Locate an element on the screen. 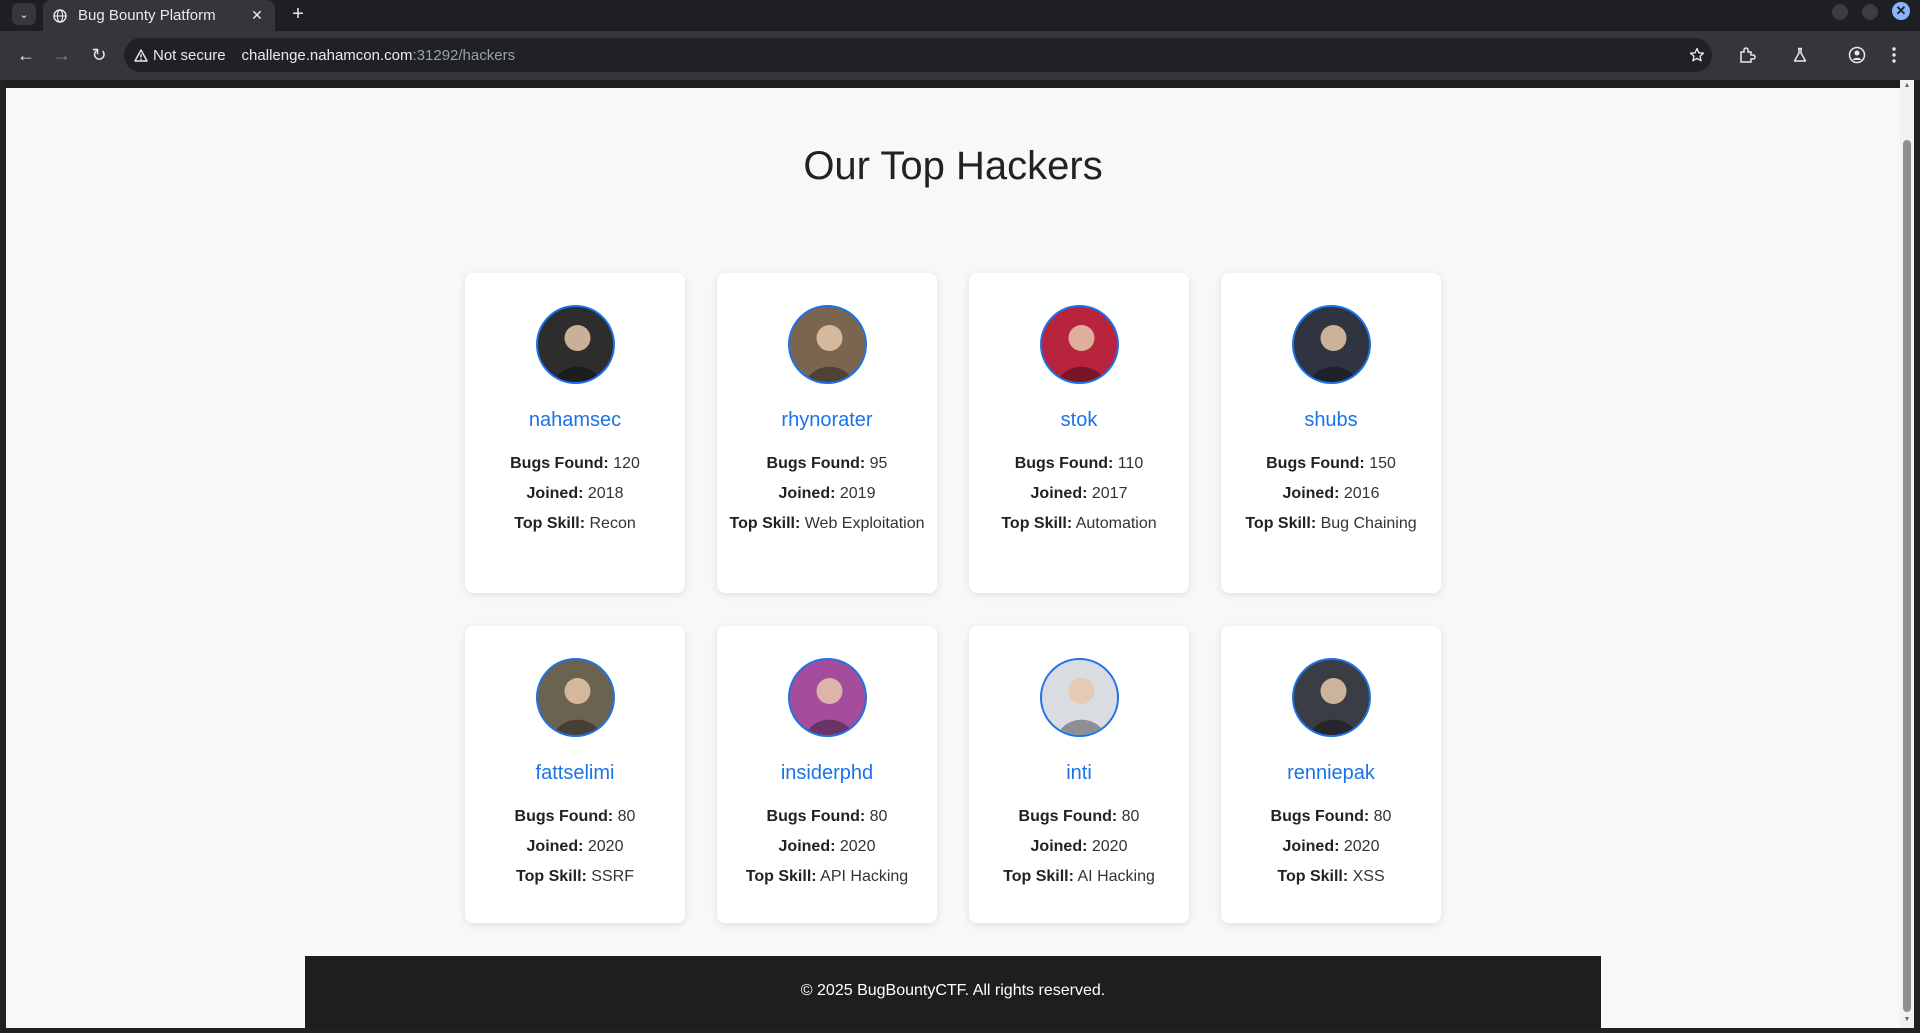 The height and width of the screenshot is (1033, 1920). top-skill-stat: Top Skill: SSRF is located at coordinates (575, 876).